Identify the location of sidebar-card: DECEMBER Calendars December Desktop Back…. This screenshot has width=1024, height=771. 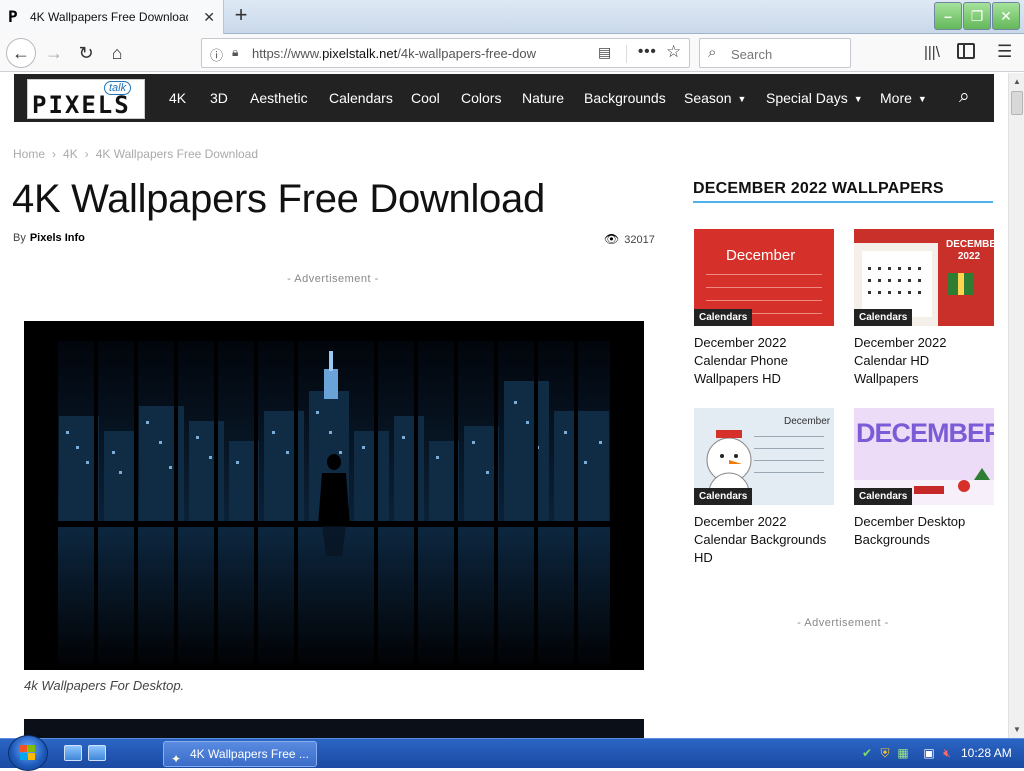
(924, 478).